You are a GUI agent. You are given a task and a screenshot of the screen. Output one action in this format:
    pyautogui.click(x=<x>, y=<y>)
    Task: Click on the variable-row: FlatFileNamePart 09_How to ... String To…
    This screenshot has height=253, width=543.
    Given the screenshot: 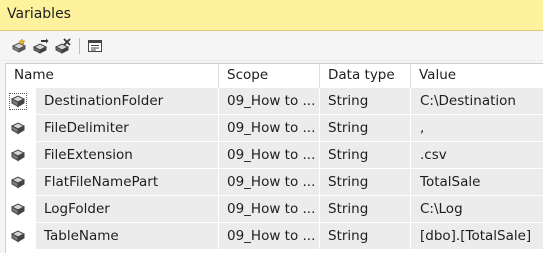 What is the action you would take?
    pyautogui.click(x=274, y=182)
    